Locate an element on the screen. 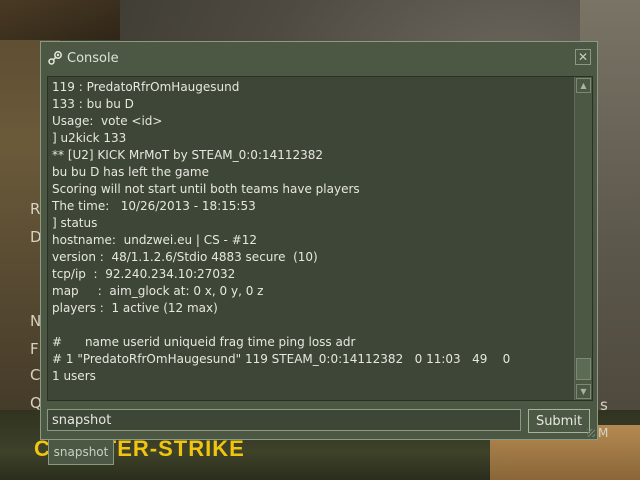 The image size is (640, 480). close-button: ✕ is located at coordinates (583, 57).